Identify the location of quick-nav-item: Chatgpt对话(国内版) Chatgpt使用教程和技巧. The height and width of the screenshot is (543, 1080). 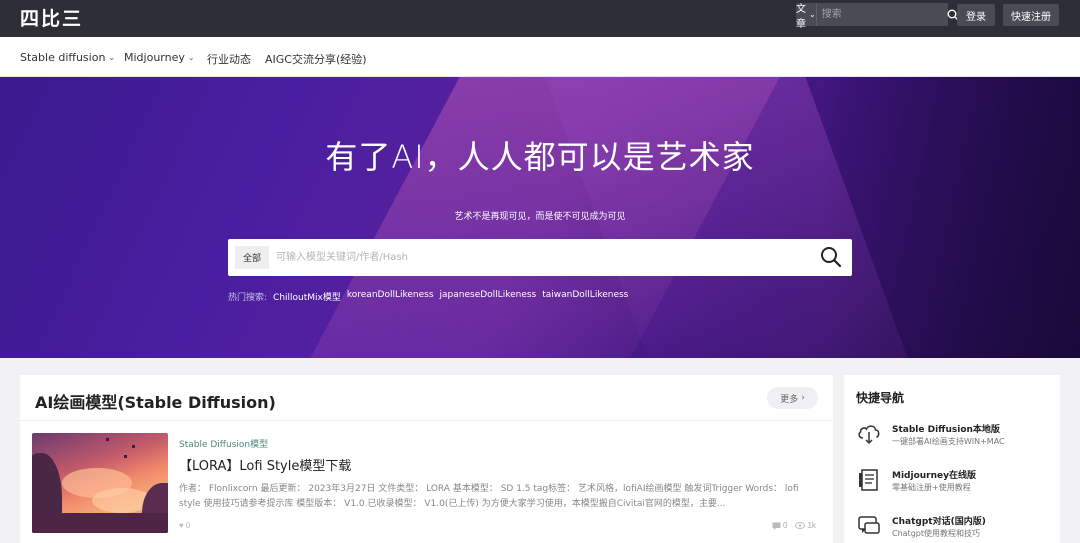
(956, 527).